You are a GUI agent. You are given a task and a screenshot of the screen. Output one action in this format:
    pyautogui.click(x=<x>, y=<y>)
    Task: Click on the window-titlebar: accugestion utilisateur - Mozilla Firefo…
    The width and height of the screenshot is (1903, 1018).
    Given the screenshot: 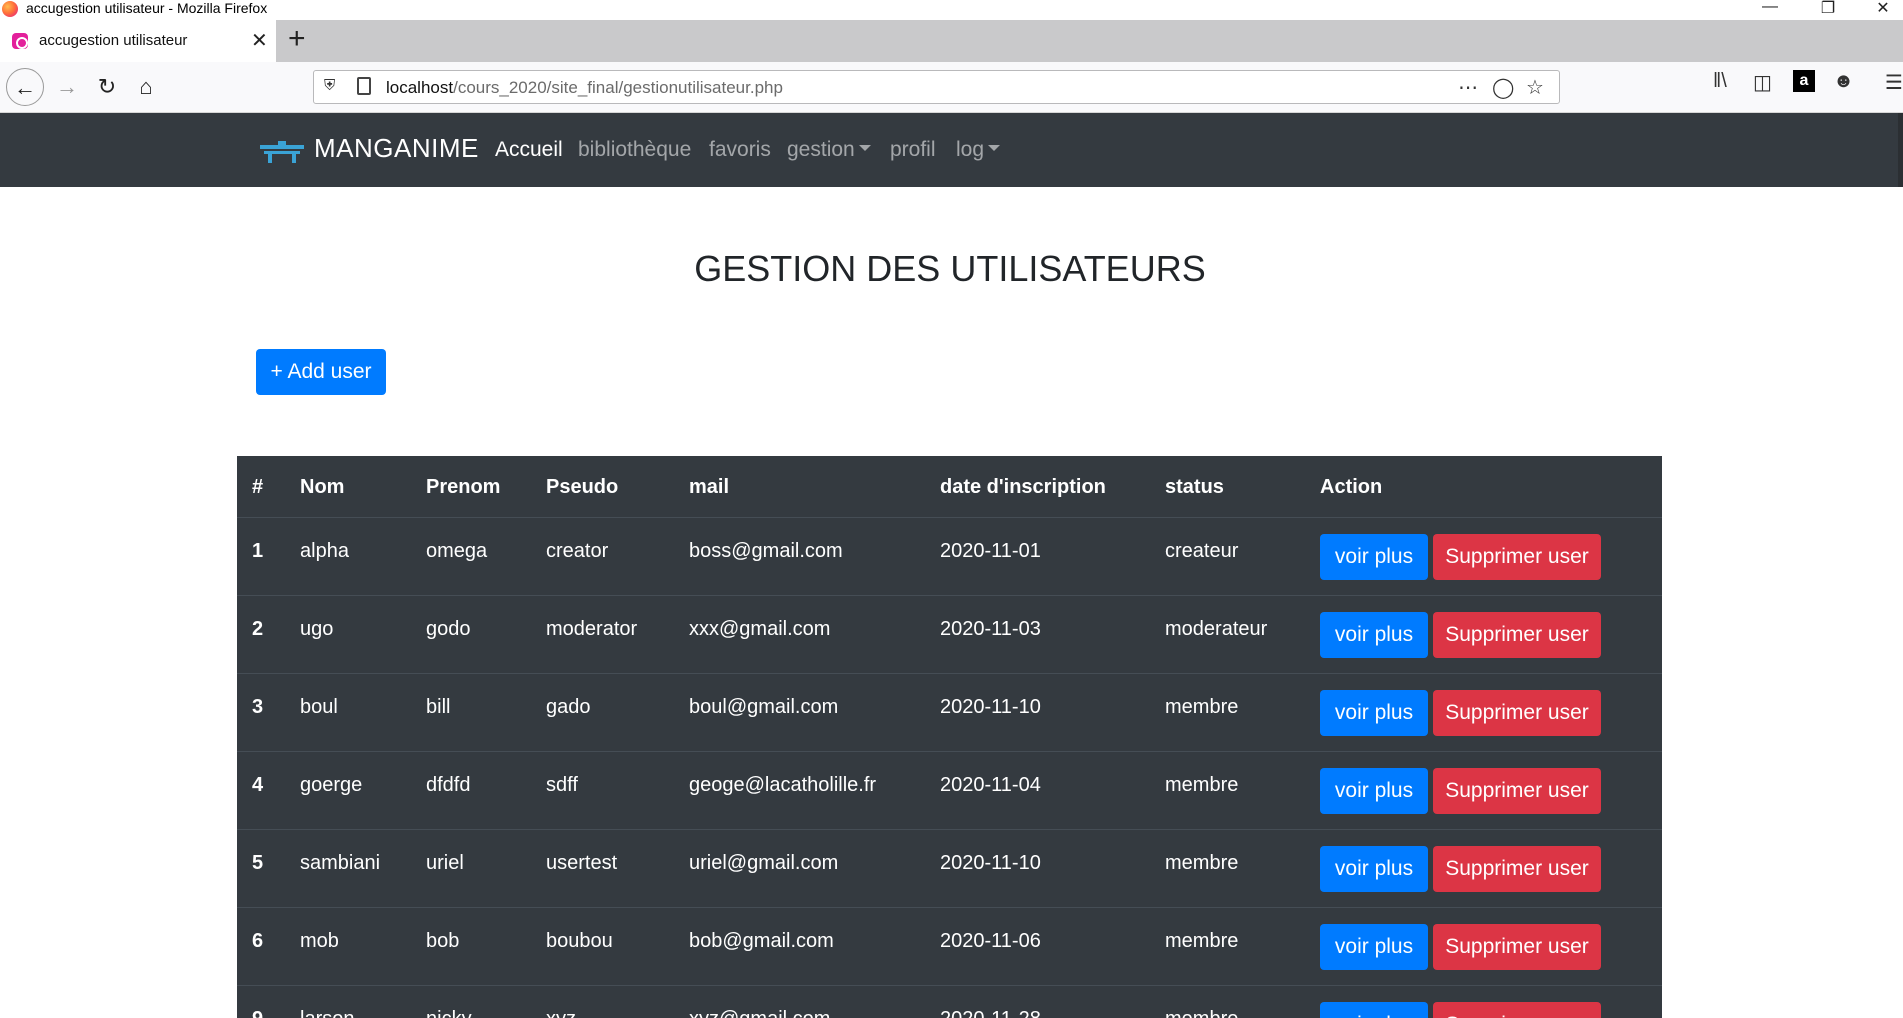 What is the action you would take?
    pyautogui.click(x=951, y=10)
    